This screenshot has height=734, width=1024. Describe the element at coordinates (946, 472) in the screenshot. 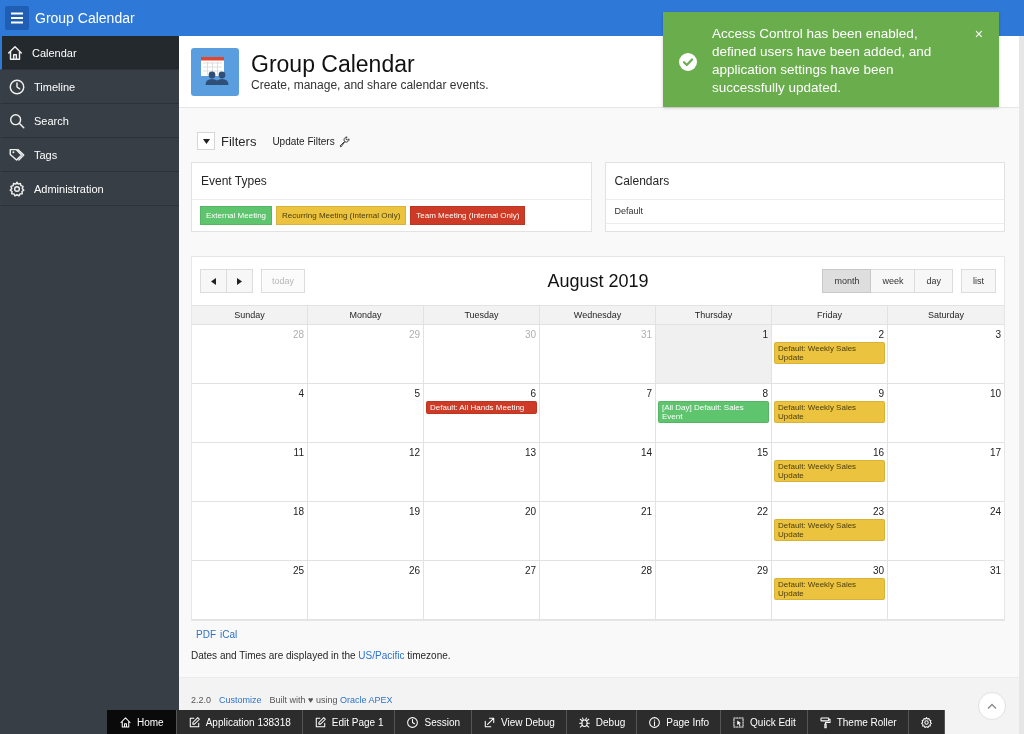

I see `day-cell: 17` at that location.